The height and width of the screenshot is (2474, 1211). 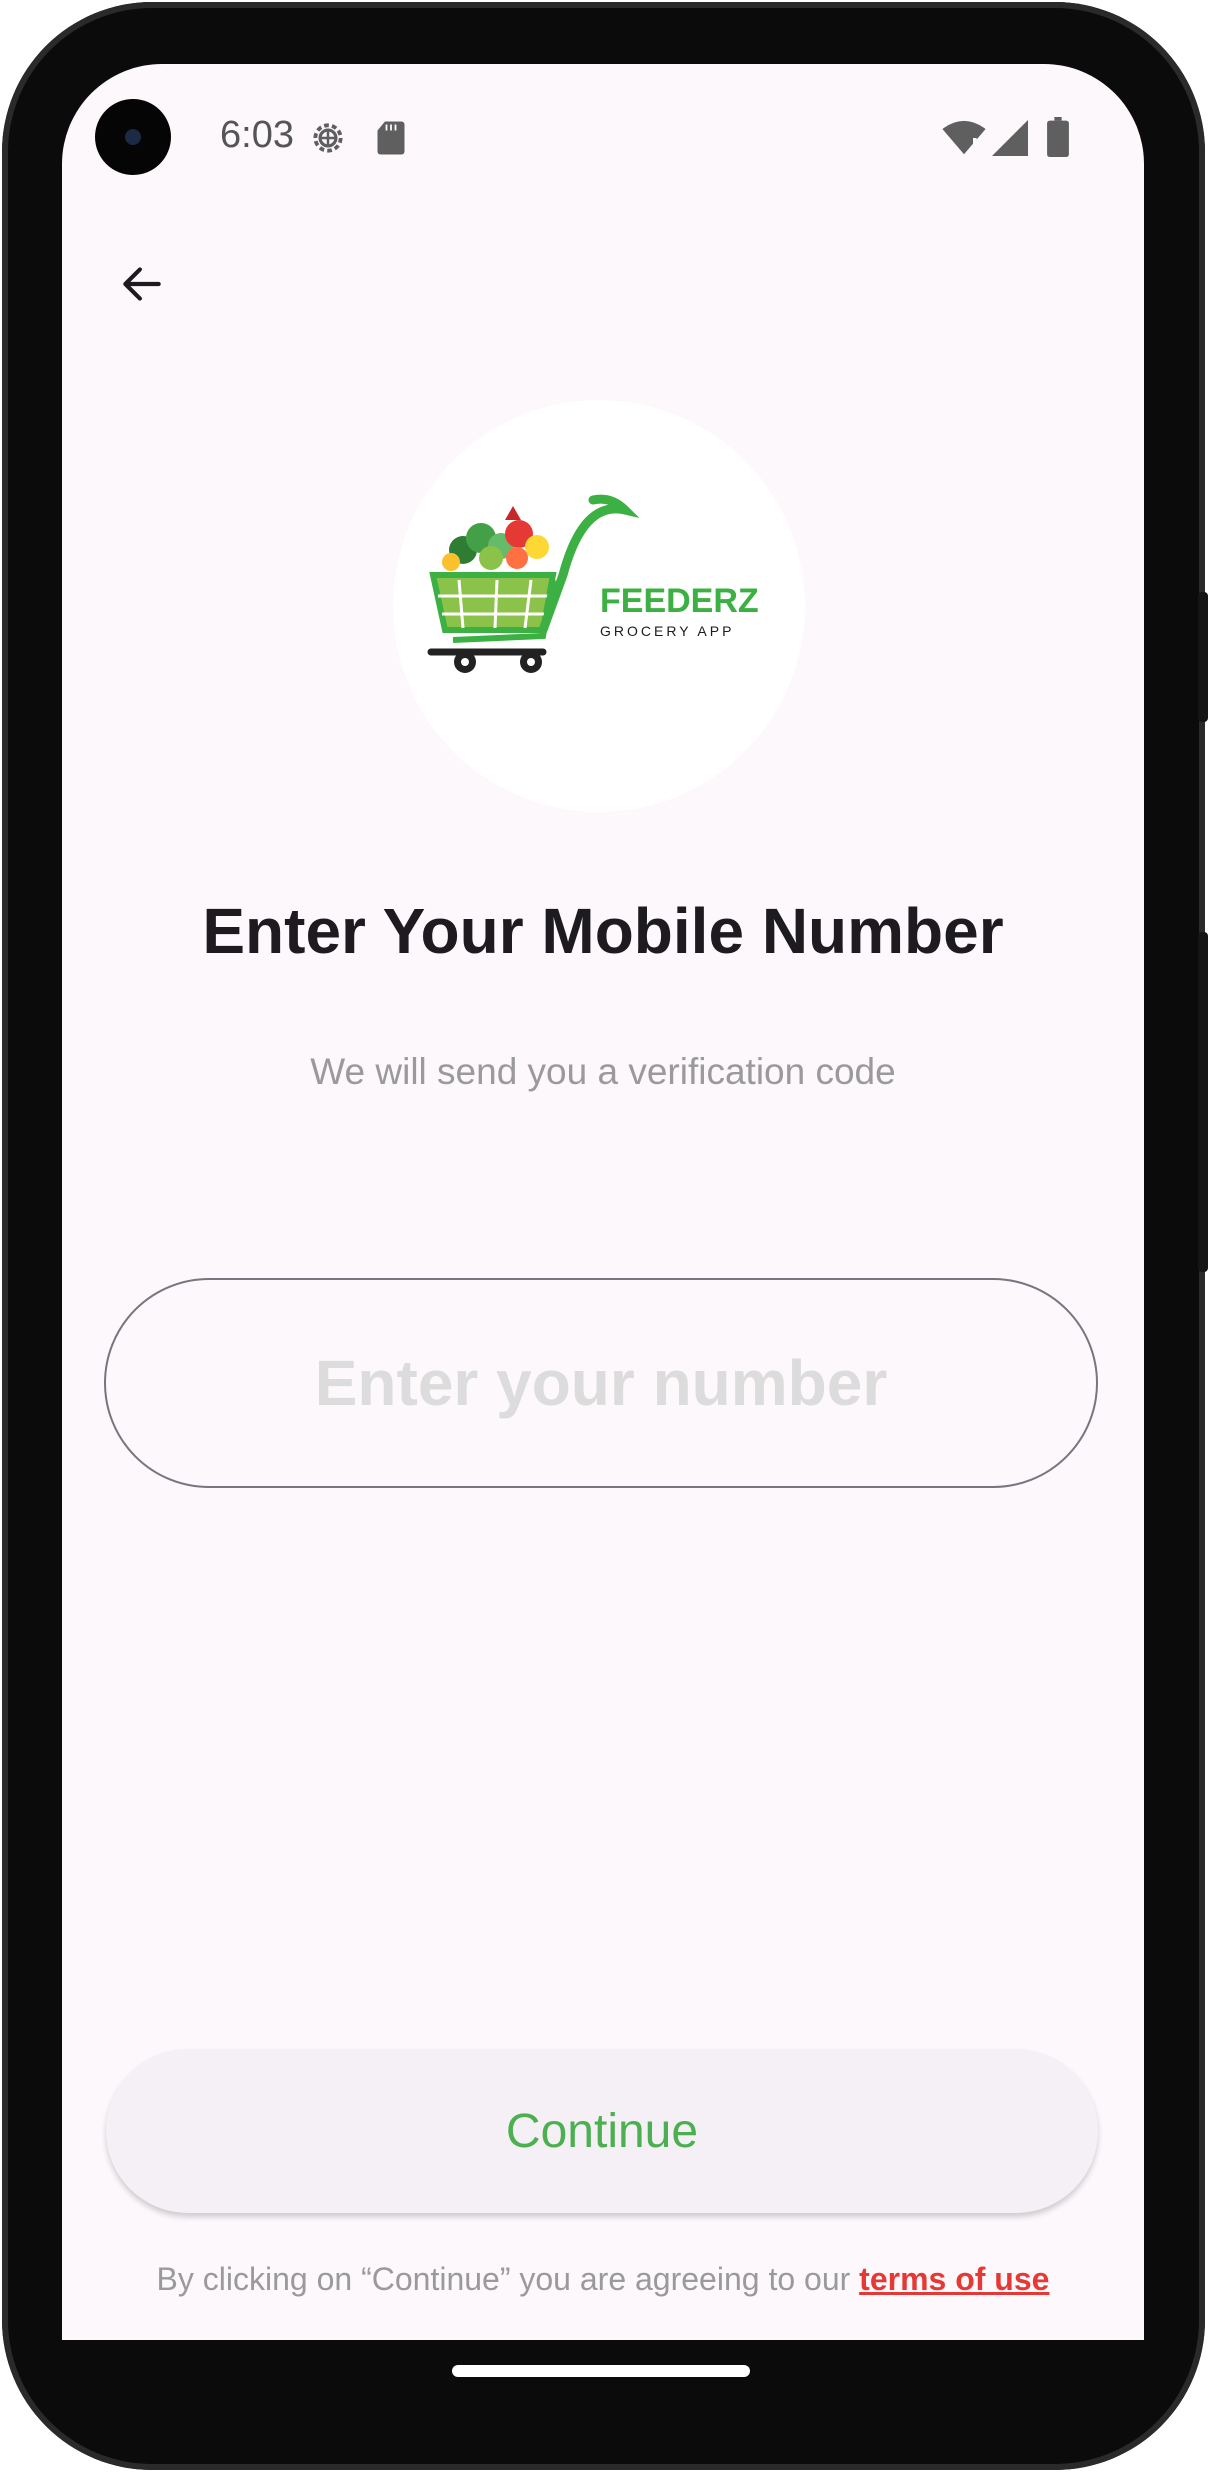 What do you see at coordinates (593, 583) in the screenshot?
I see `feederz-logo: FEEDERZ GROCERY APP` at bounding box center [593, 583].